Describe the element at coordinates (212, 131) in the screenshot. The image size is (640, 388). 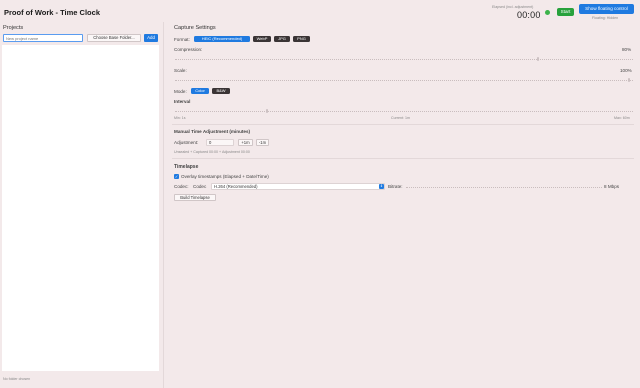
I see `manual-adjustment-heading: Manual Time Adjustment (minutes)` at that location.